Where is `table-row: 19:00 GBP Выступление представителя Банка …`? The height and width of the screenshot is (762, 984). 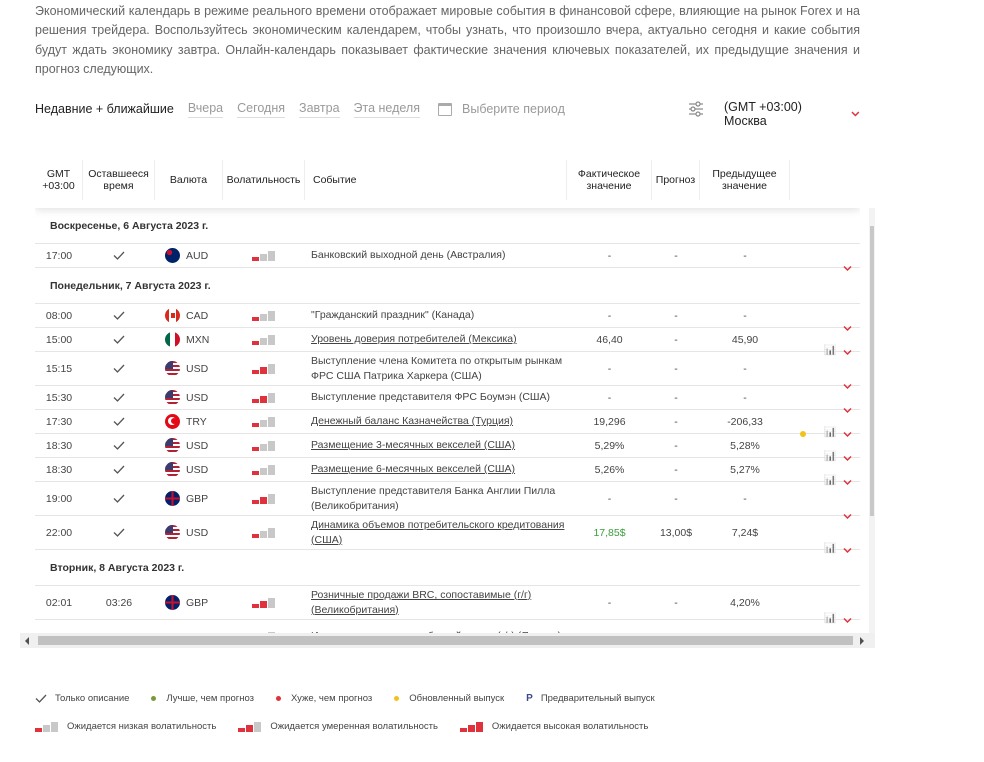
table-row: 19:00 GBP Выступление представителя Банка … is located at coordinates (447, 500).